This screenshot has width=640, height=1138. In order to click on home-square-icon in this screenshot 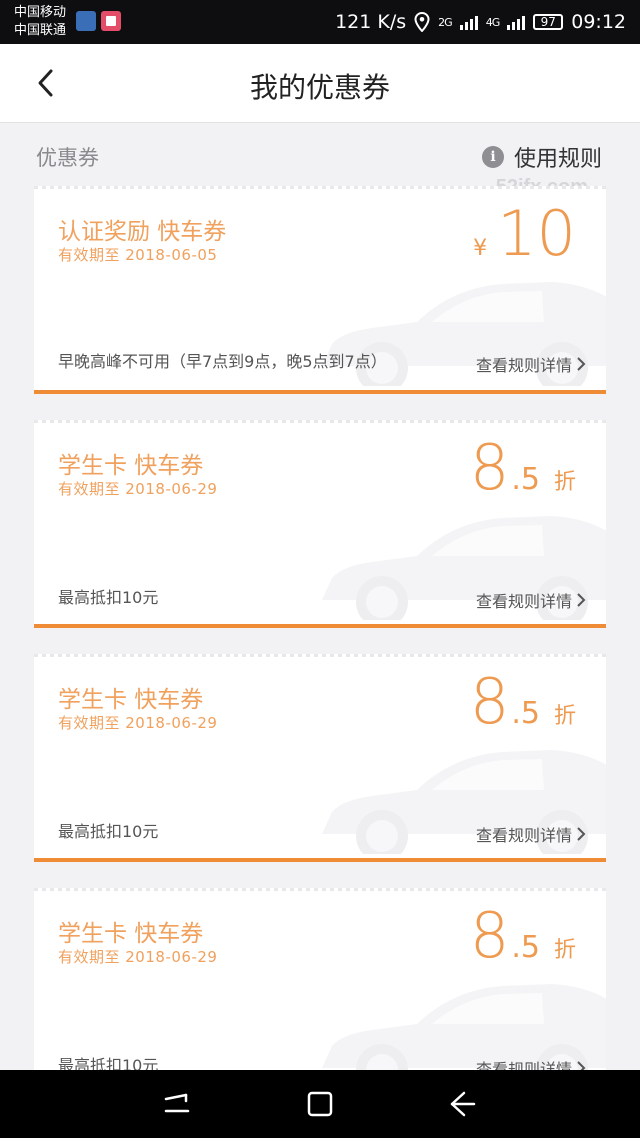, I will do `click(320, 1104)`.